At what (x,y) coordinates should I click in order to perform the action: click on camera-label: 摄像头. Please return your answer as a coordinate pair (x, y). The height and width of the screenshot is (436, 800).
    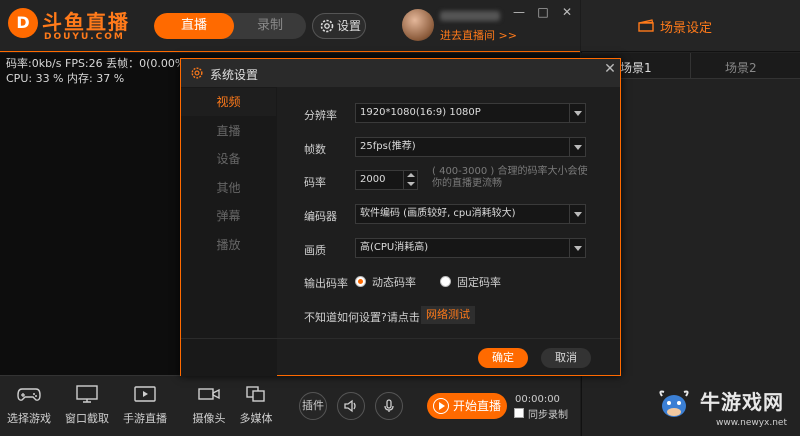
    Looking at the image, I should click on (209, 418).